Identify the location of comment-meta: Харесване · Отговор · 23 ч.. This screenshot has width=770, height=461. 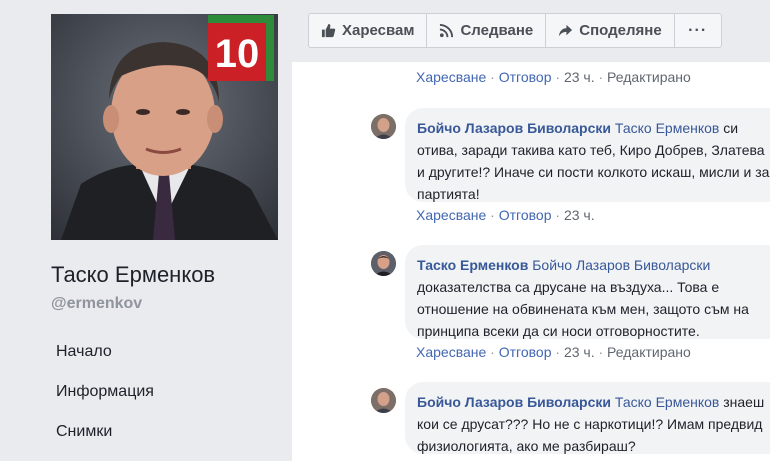
(505, 215).